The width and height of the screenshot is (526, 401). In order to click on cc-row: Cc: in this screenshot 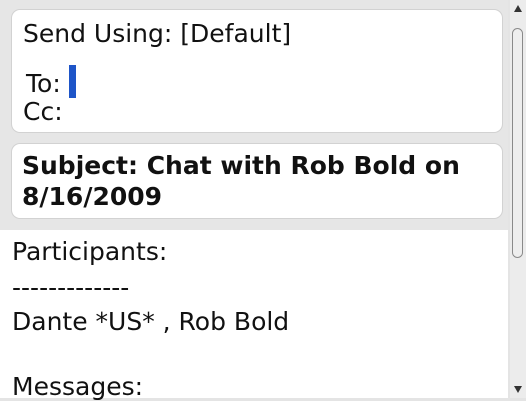, I will do `click(43, 112)`.